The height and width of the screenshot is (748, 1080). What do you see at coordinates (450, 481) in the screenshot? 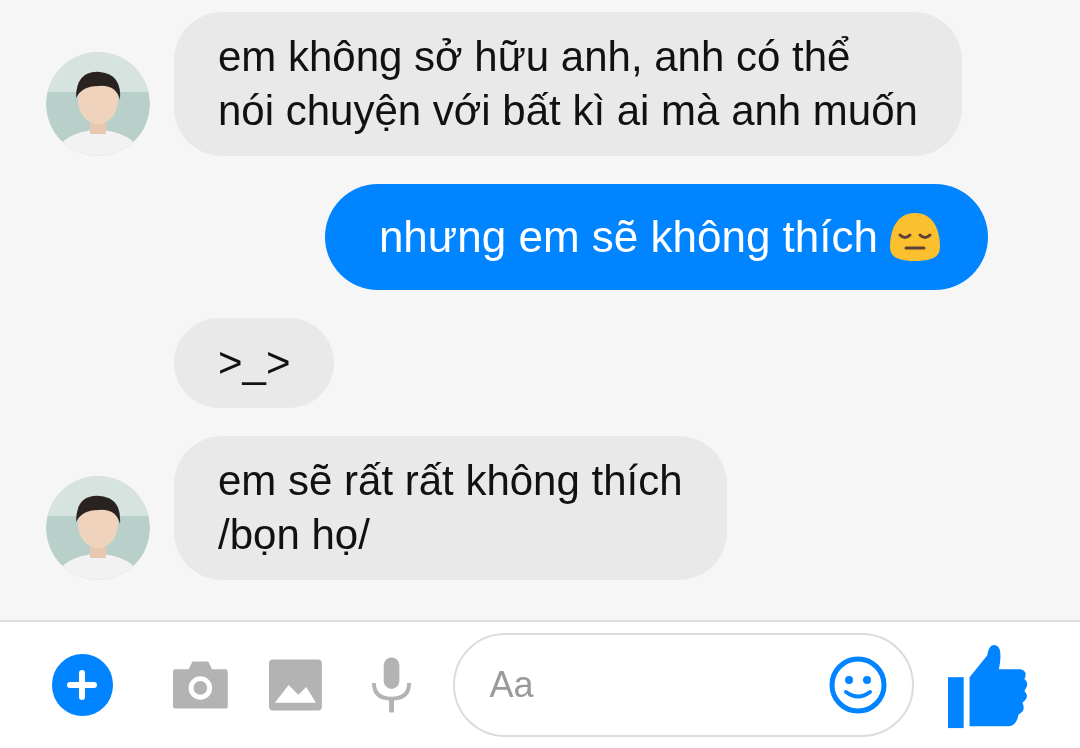
I see `message-text: em sẽ rất rất không thích` at bounding box center [450, 481].